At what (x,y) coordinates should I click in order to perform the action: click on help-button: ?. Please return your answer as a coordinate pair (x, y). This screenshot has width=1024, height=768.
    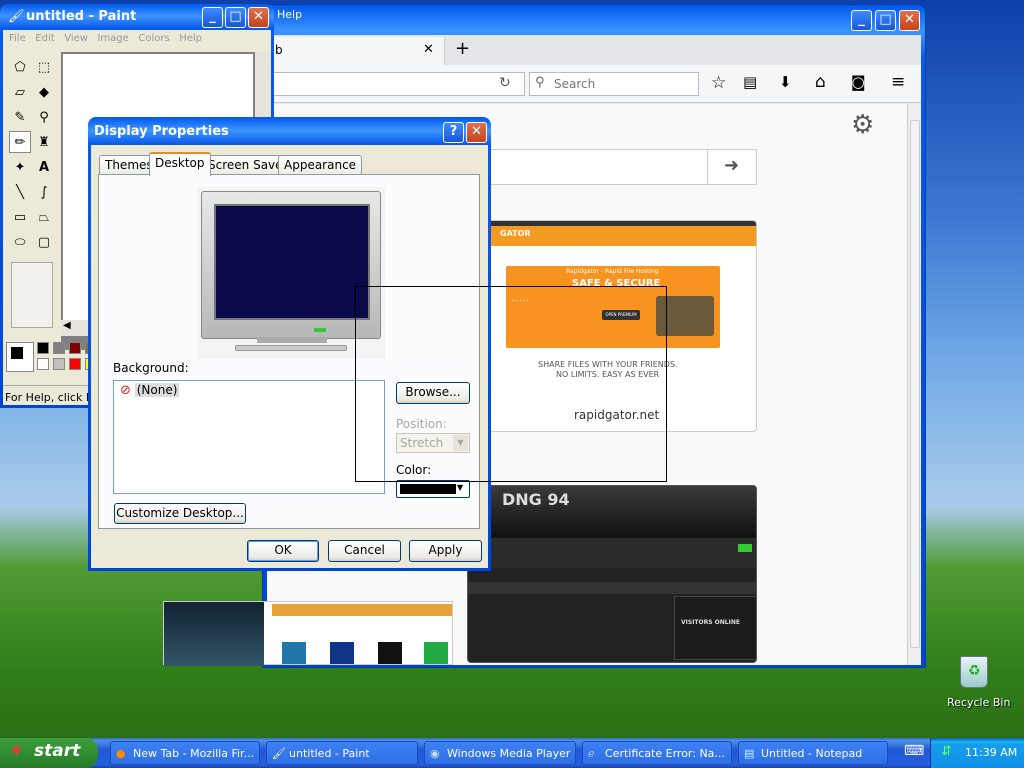
    Looking at the image, I should click on (453, 132).